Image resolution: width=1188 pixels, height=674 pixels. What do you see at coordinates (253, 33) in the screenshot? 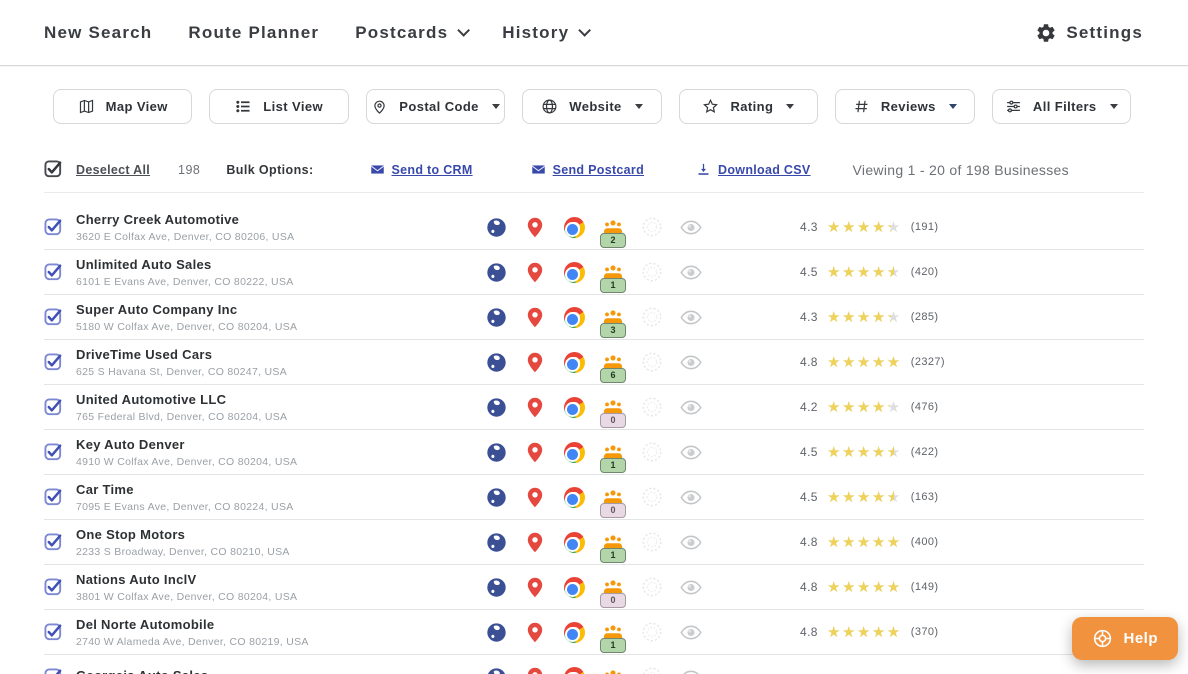
I see `nav-route-planner: Route Planner` at bounding box center [253, 33].